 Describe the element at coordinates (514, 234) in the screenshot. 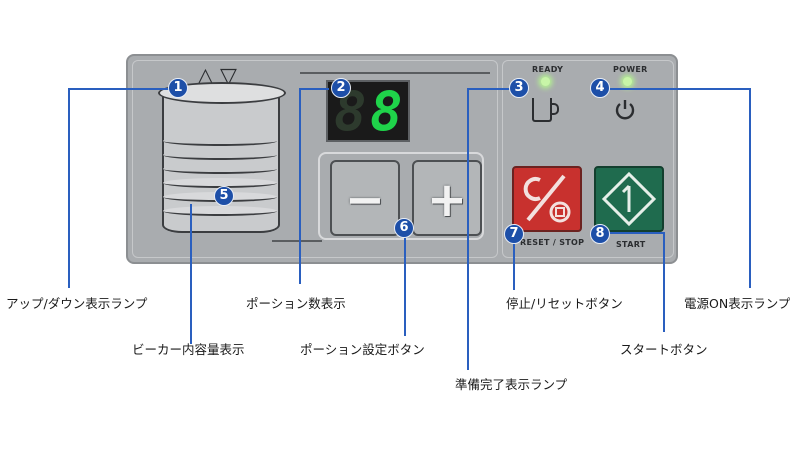

I see `marker-7: 7` at that location.